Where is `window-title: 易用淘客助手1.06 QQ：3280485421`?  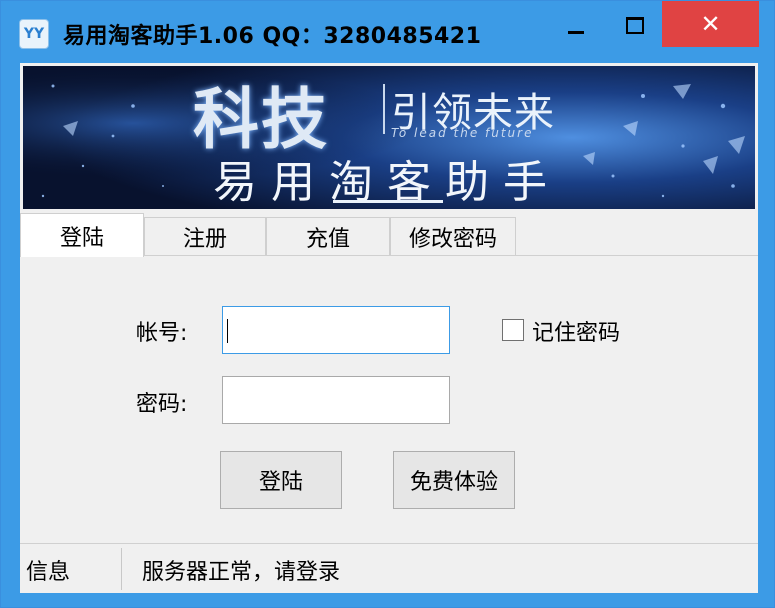 window-title: 易用淘客助手1.06 QQ：3280485421 is located at coordinates (272, 36).